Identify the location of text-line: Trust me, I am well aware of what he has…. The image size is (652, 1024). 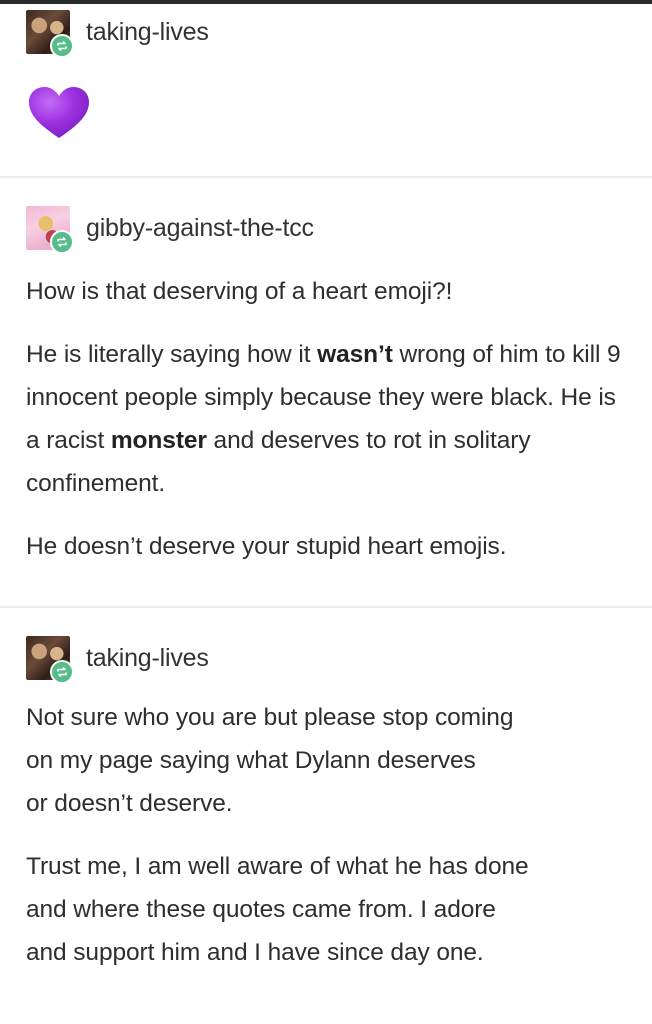
(277, 866).